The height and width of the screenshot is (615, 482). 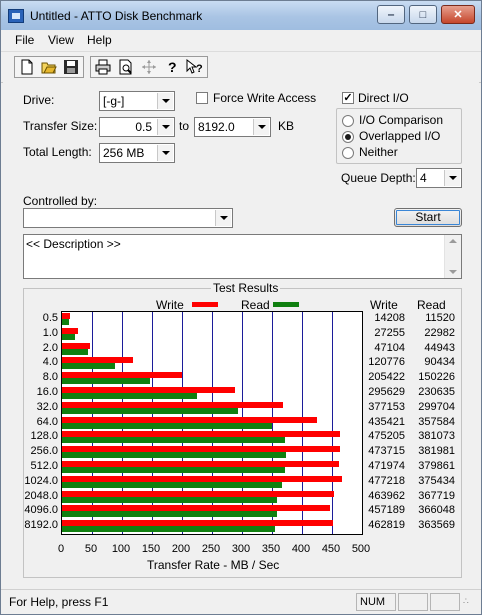 I want to click on resize-grip-icon: ∴, so click(x=466, y=601).